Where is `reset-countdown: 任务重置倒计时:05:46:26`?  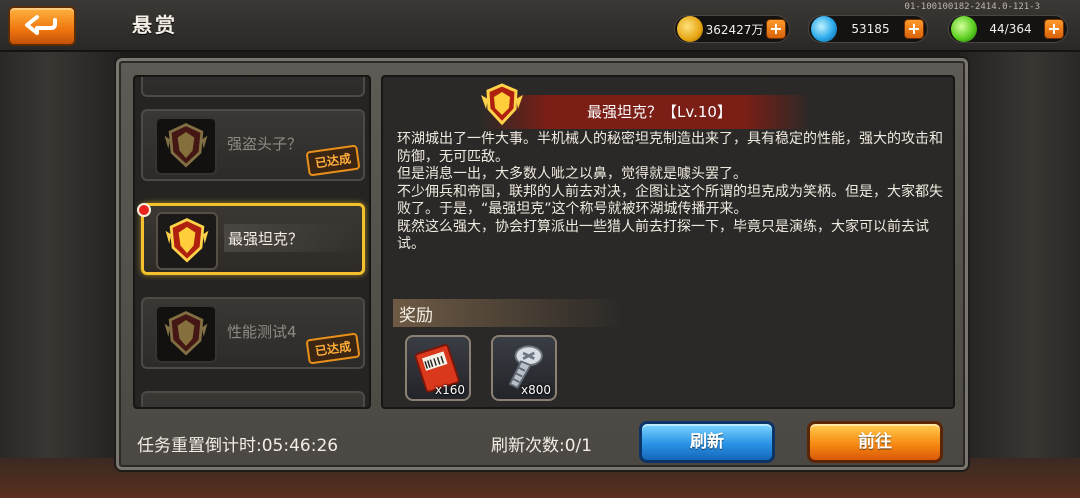 reset-countdown: 任务重置倒计时:05:46:26 is located at coordinates (238, 446).